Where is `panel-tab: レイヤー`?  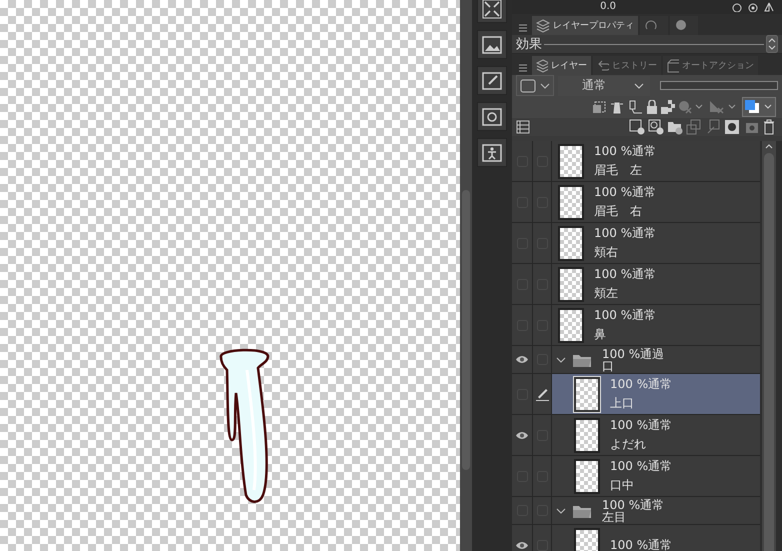
panel-tab: レイヤー is located at coordinates (561, 65).